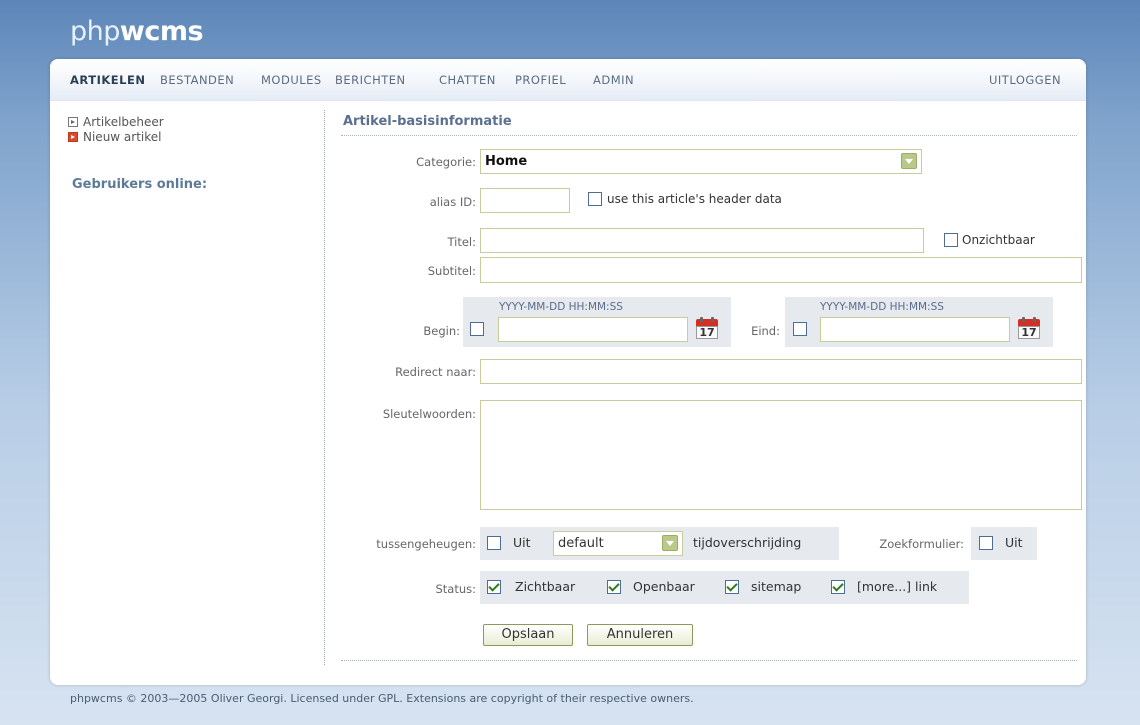 This screenshot has height=725, width=1140. I want to click on openbaar-label: Openbaar, so click(664, 586).